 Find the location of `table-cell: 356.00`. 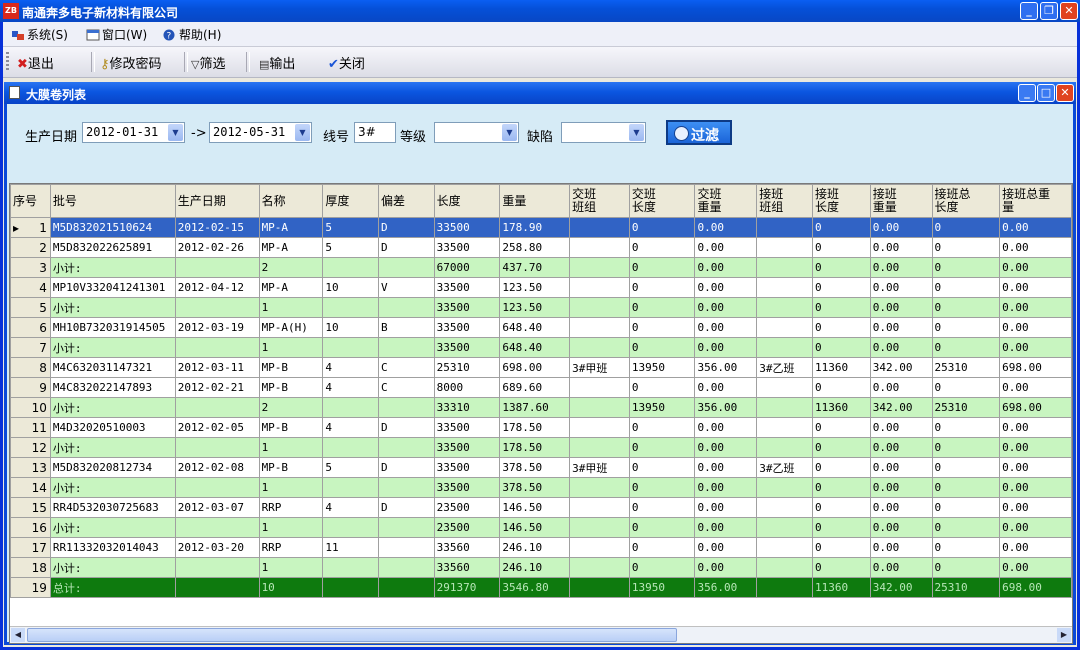

table-cell: 356.00 is located at coordinates (726, 367).